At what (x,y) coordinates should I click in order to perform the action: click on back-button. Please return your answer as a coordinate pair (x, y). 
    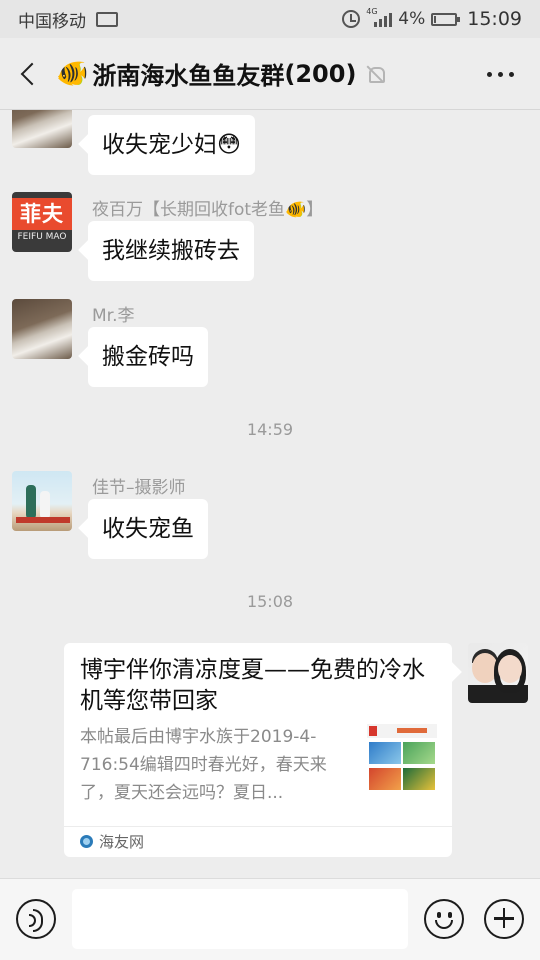
    Looking at the image, I should click on (28, 74).